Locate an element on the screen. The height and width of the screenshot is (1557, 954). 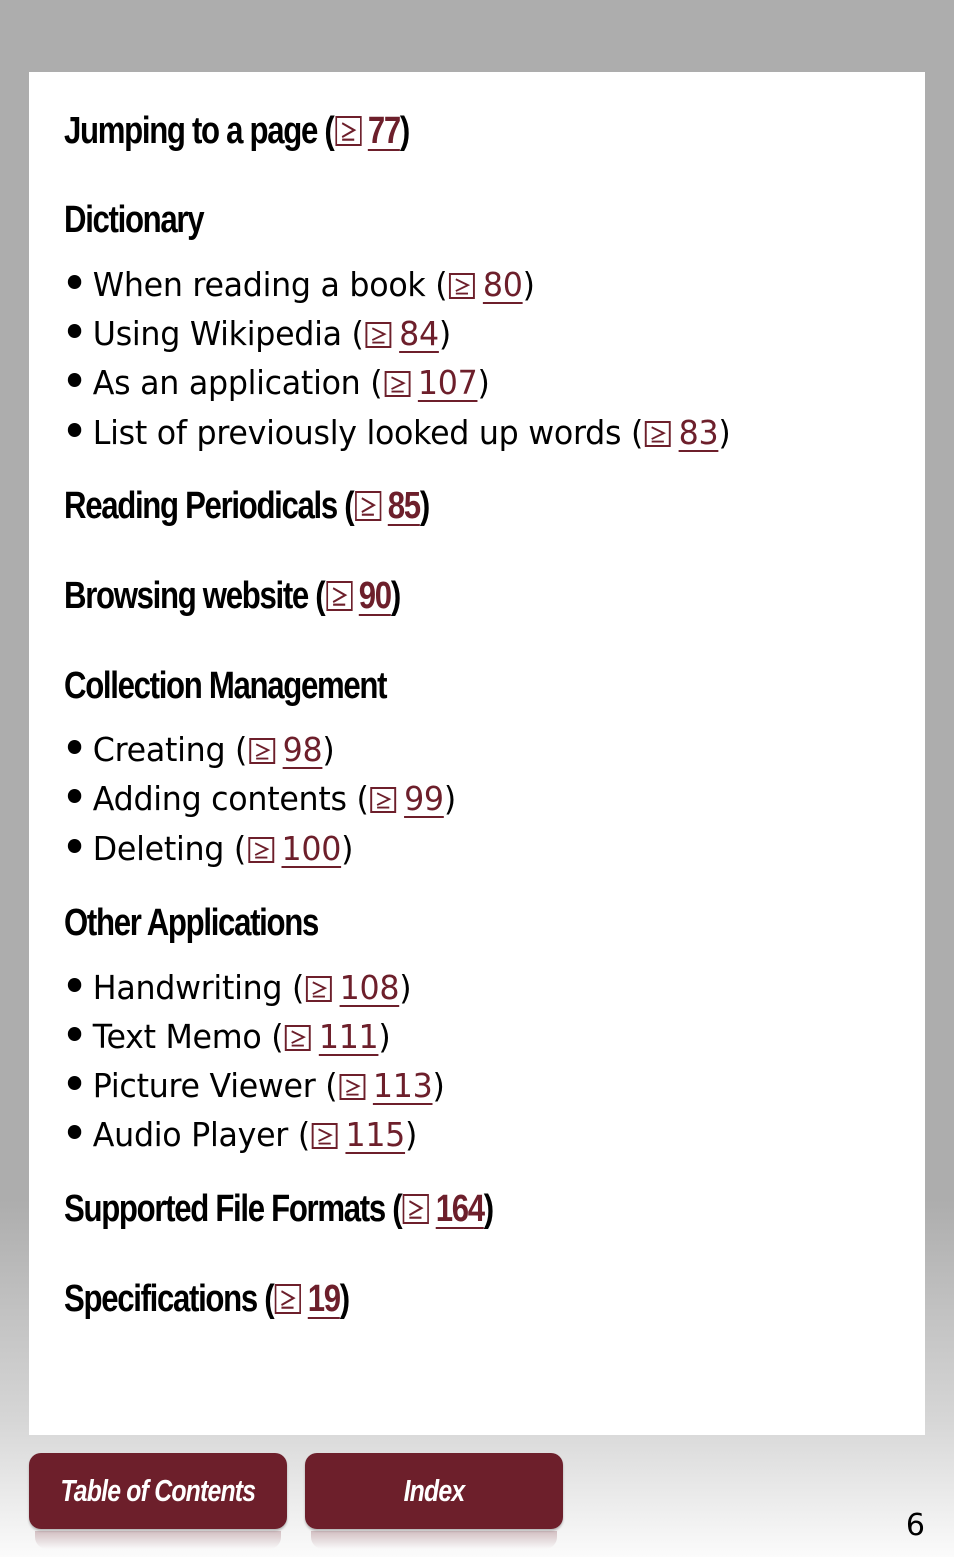
item-label: Creating is located at coordinates (159, 749).